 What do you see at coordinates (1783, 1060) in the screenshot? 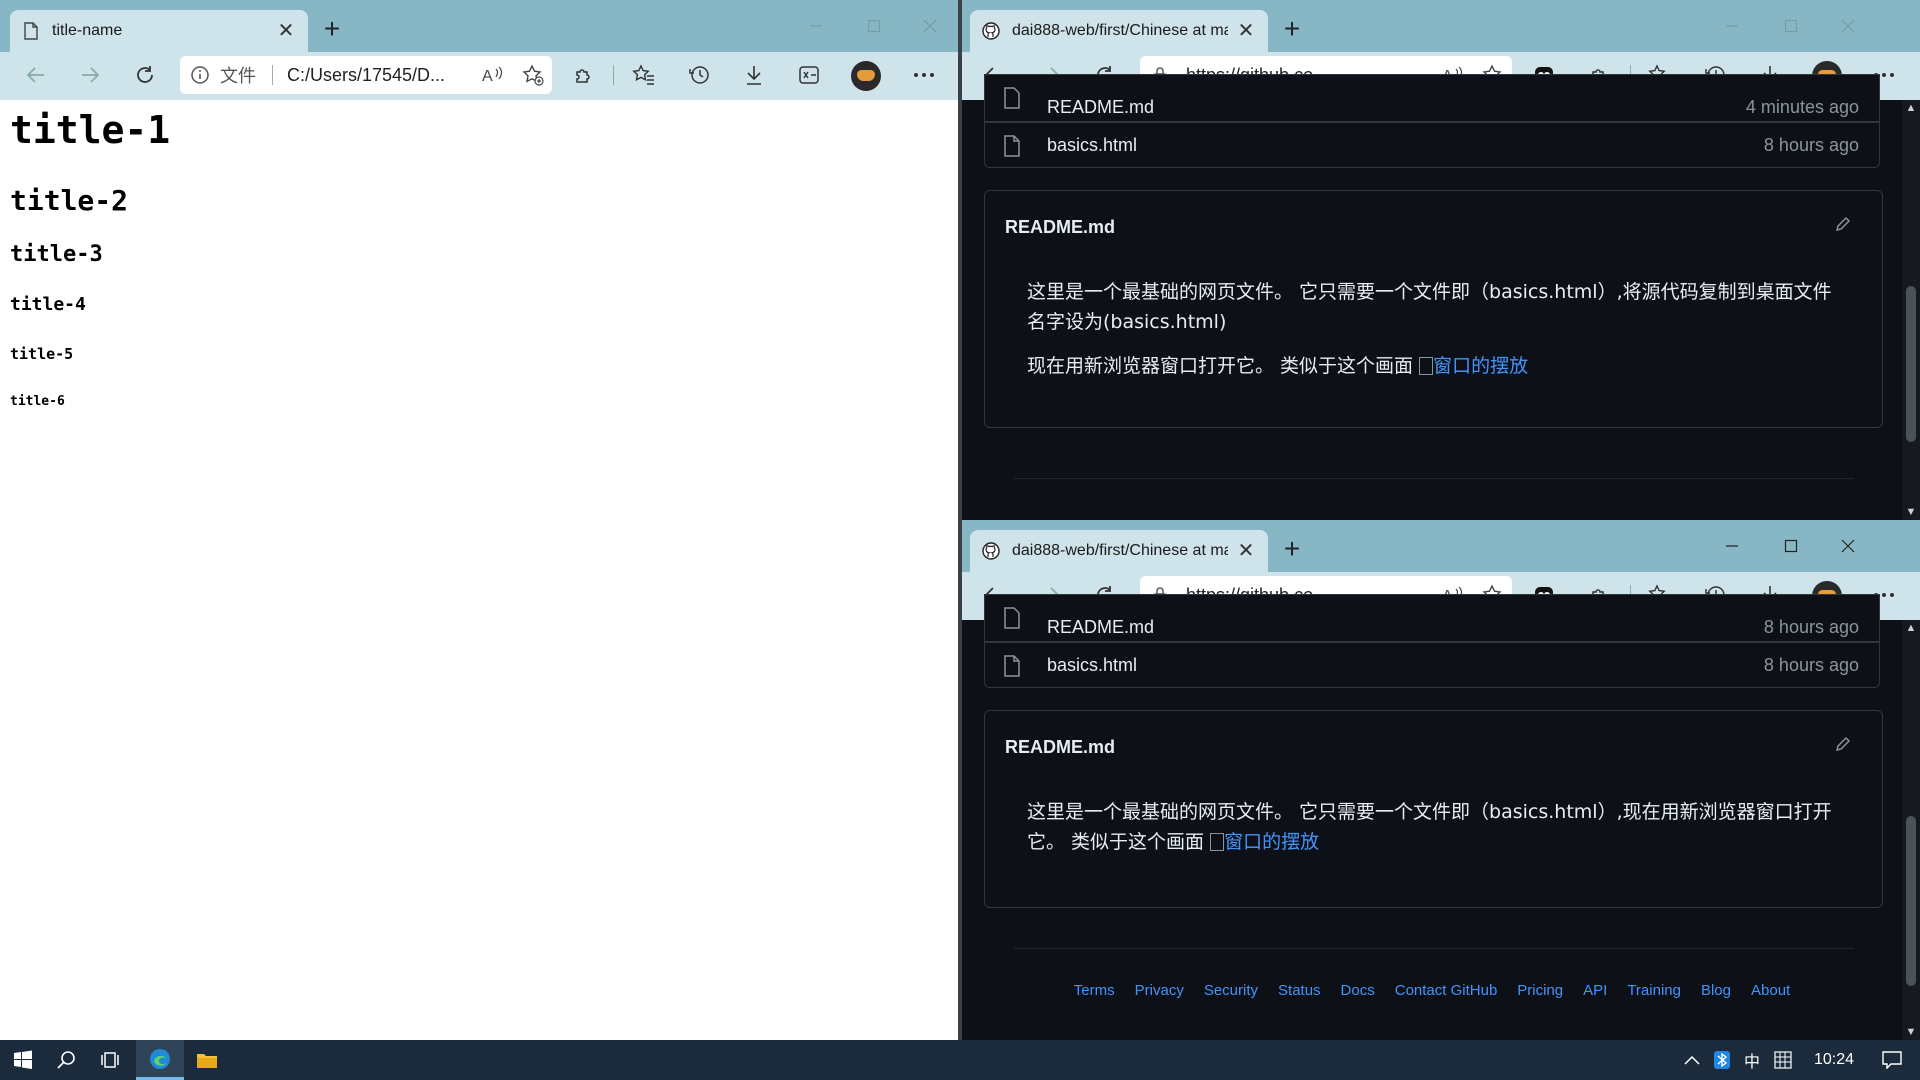
I see `keyboard-icon` at bounding box center [1783, 1060].